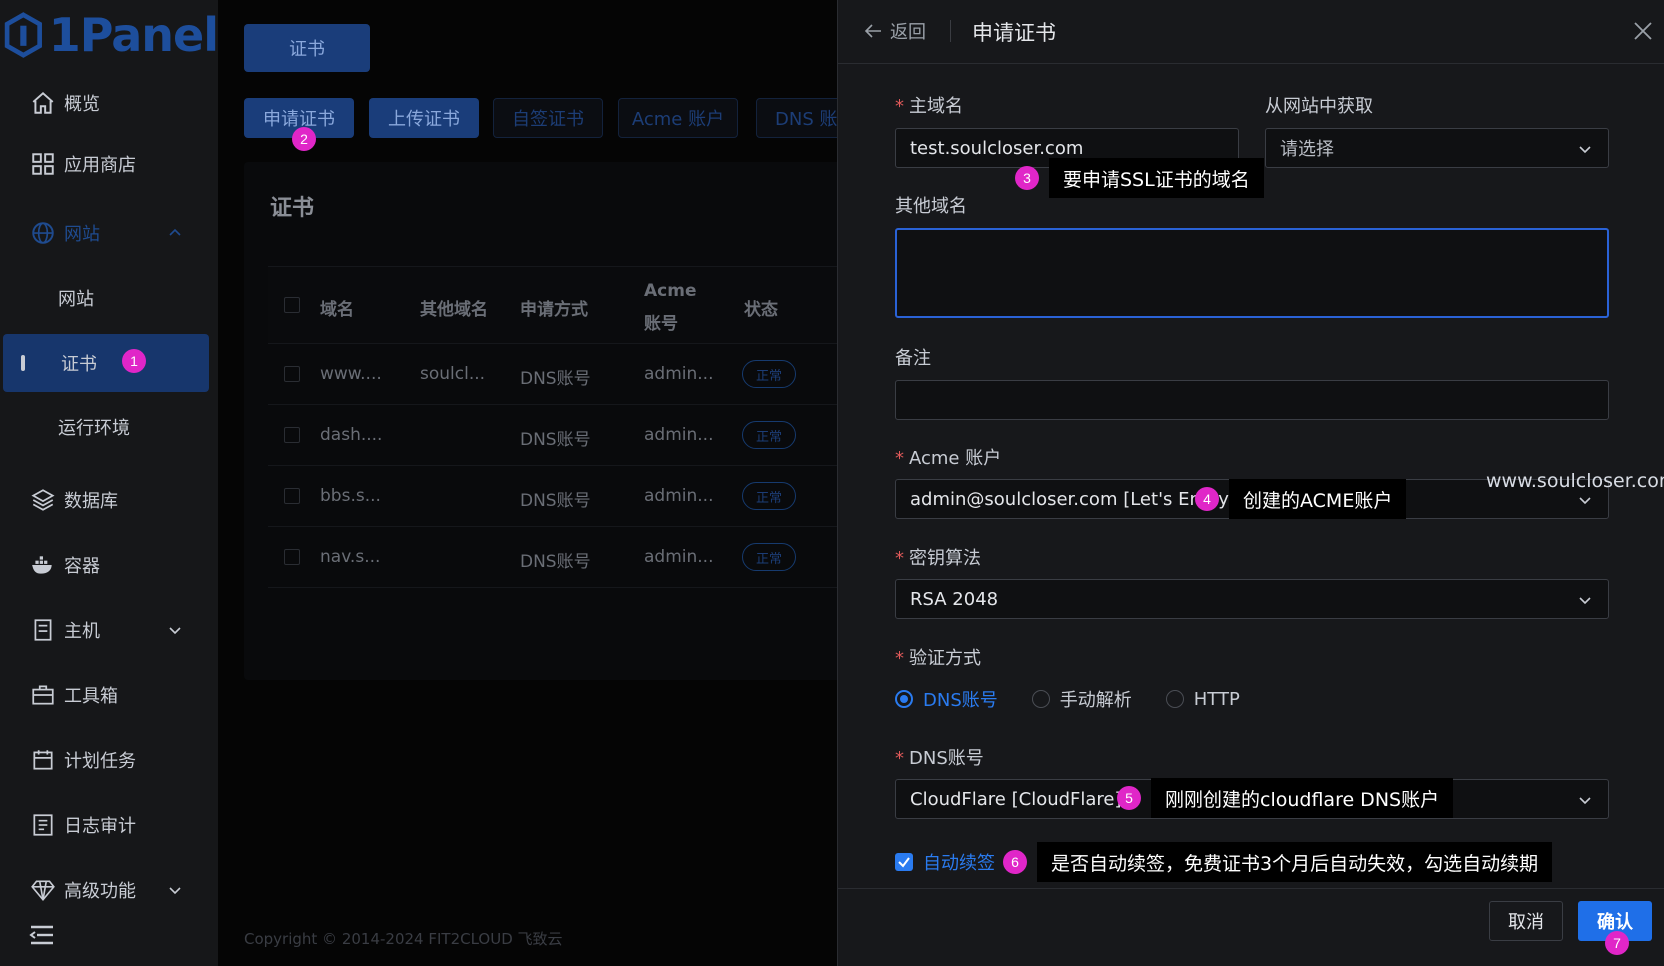  What do you see at coordinates (82, 631) in the screenshot?
I see `sidebar-item-label: 主机` at bounding box center [82, 631].